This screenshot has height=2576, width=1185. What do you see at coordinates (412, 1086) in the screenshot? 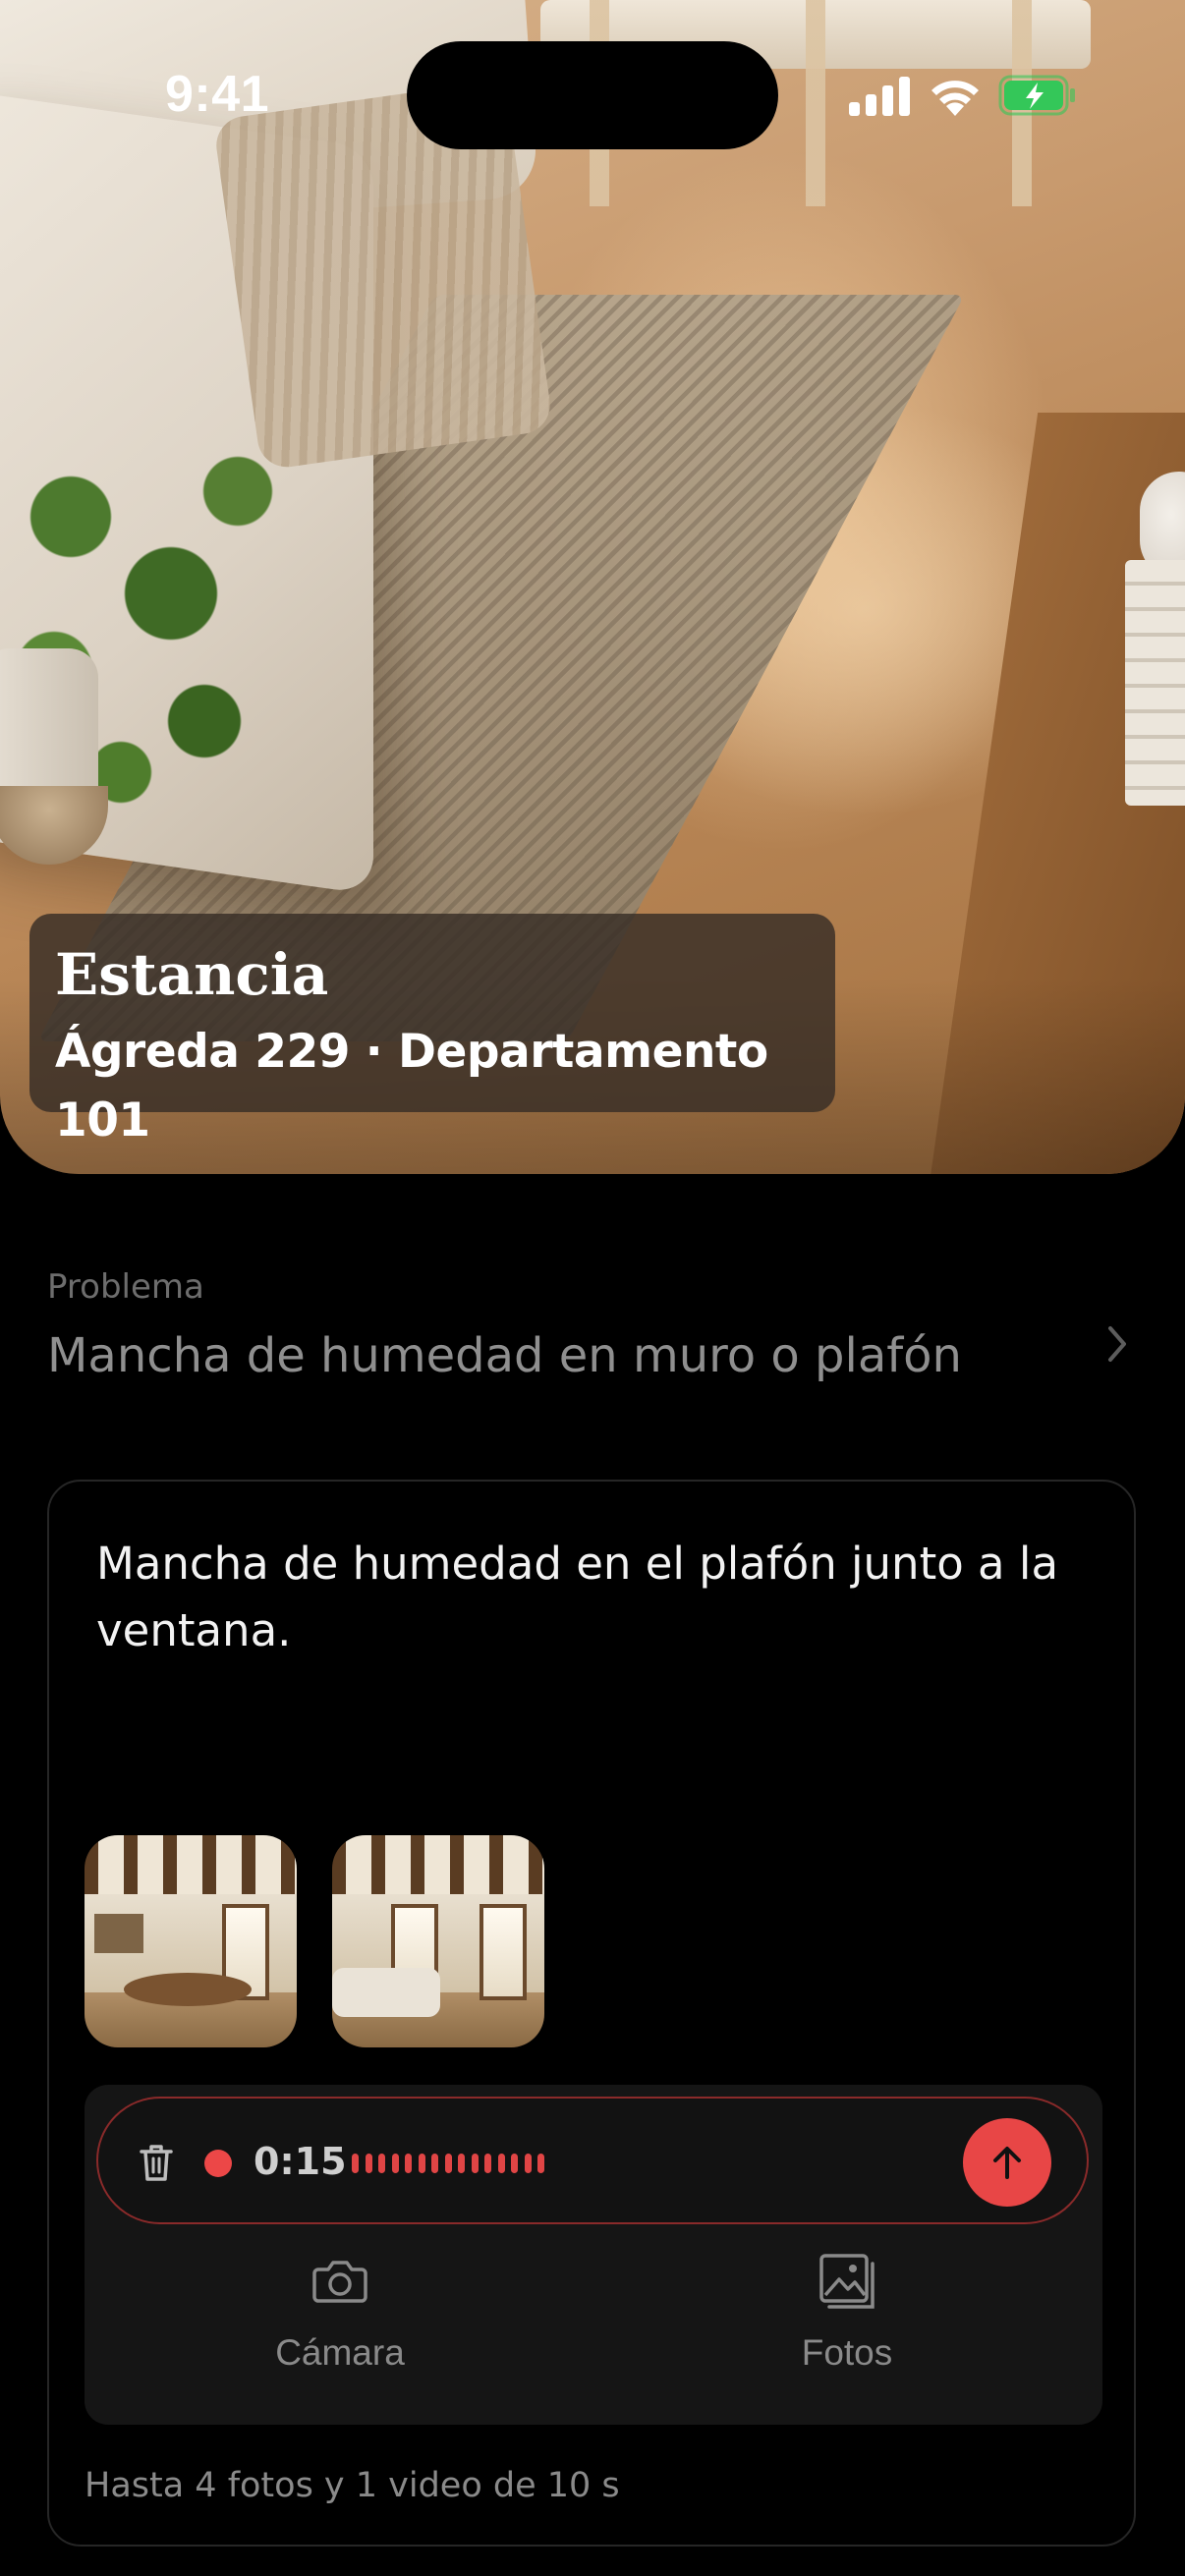
I see `property-name: Ágreda 229 · Departamento 101` at bounding box center [412, 1086].